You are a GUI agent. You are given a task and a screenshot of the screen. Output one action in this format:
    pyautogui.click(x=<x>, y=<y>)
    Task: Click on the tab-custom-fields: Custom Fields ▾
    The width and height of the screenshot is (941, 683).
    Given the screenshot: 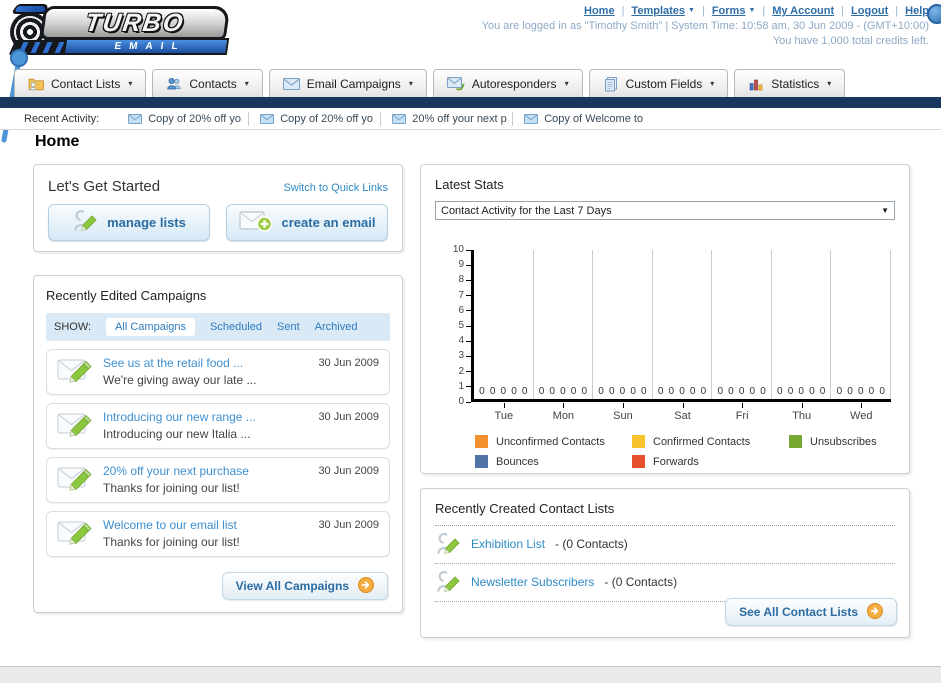 What is the action you would take?
    pyautogui.click(x=658, y=83)
    